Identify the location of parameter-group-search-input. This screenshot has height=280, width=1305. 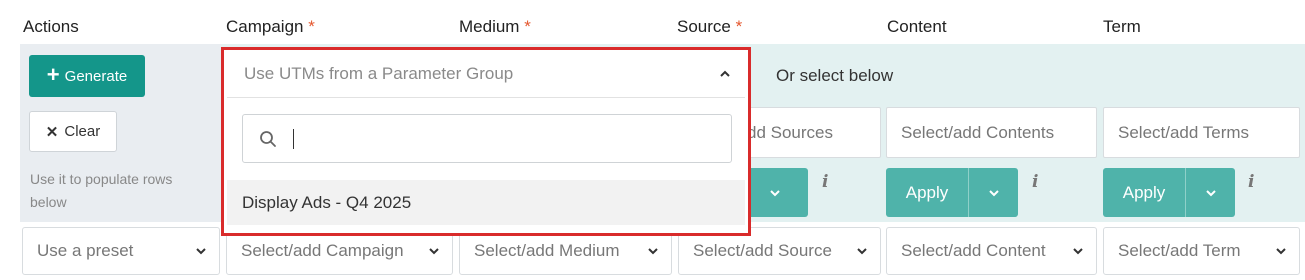
(487, 138).